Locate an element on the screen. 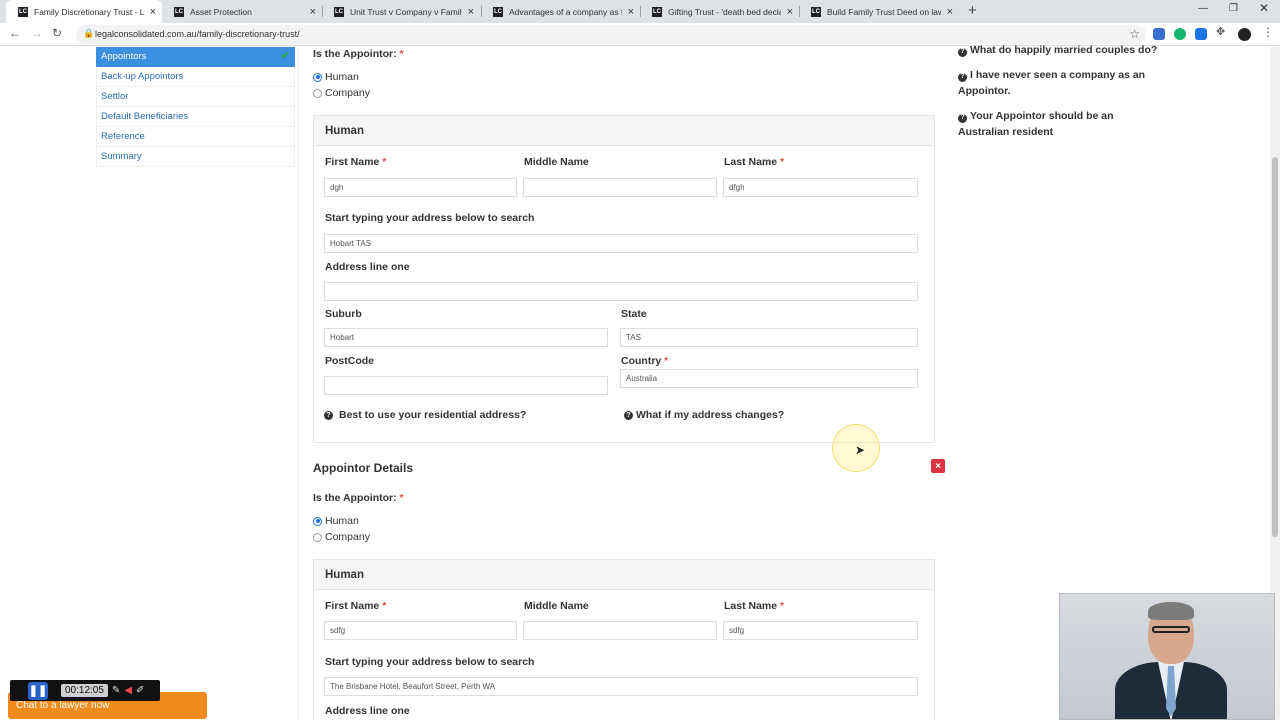  browser-tab-5: LC Gifting Trust - 'death bed declar × is located at coordinates (719, 11).